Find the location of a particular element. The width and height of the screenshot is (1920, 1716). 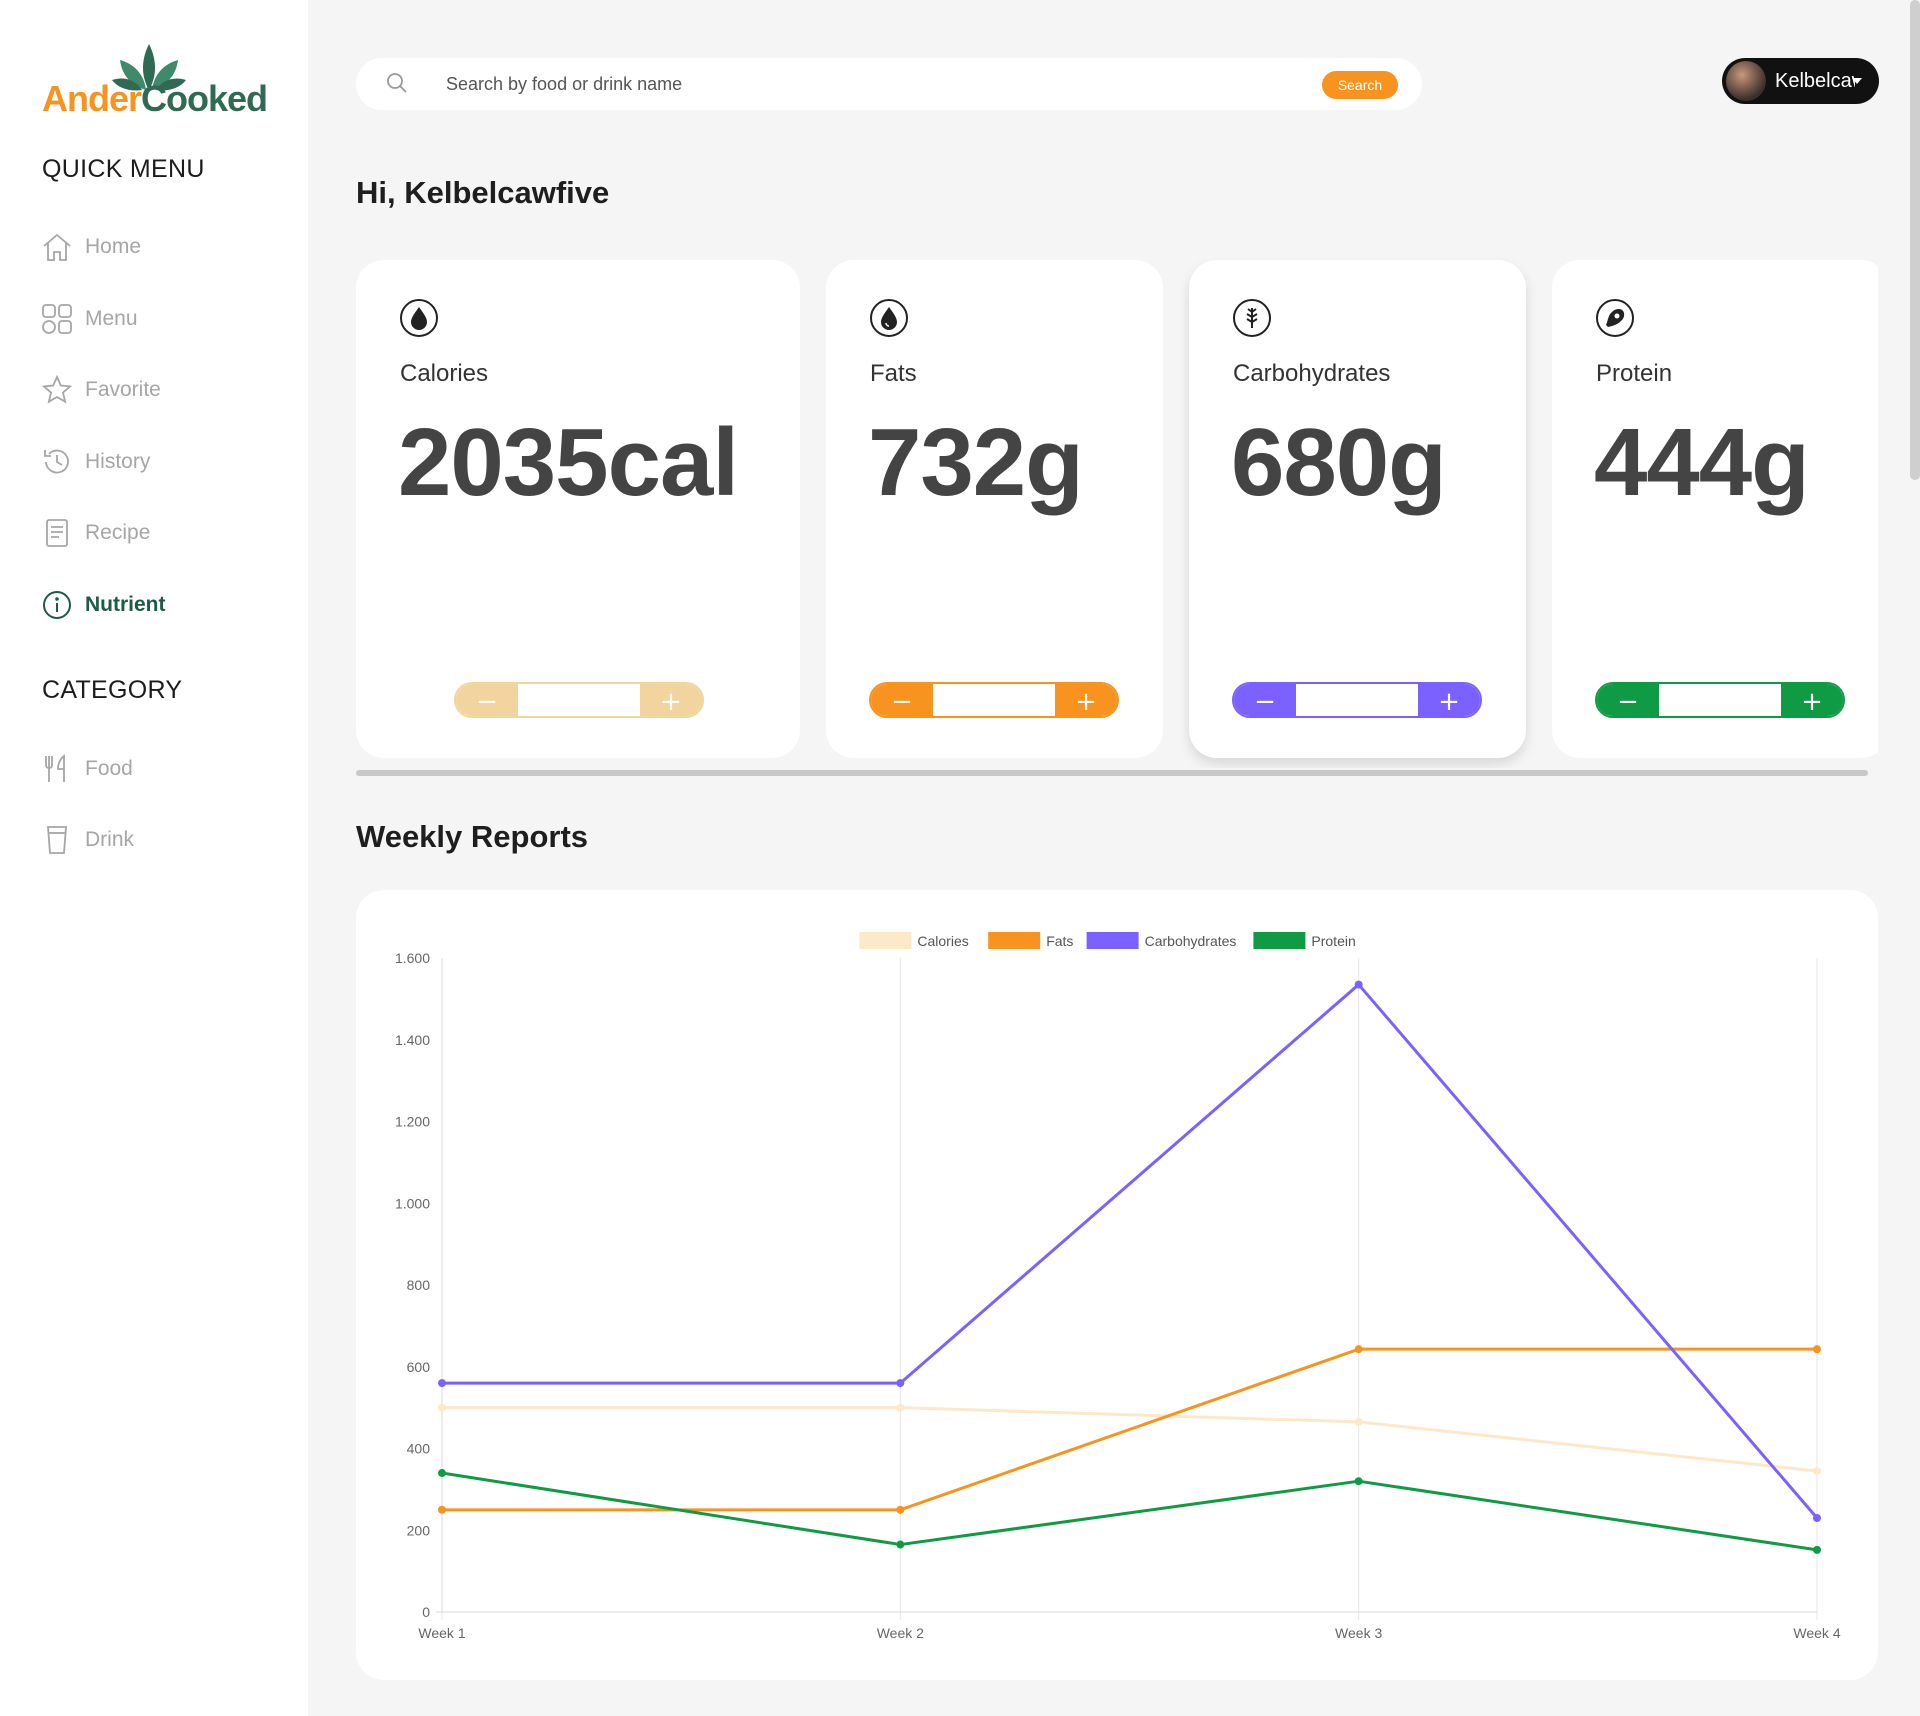

sidebar-item-home: Home is located at coordinates (160, 247).